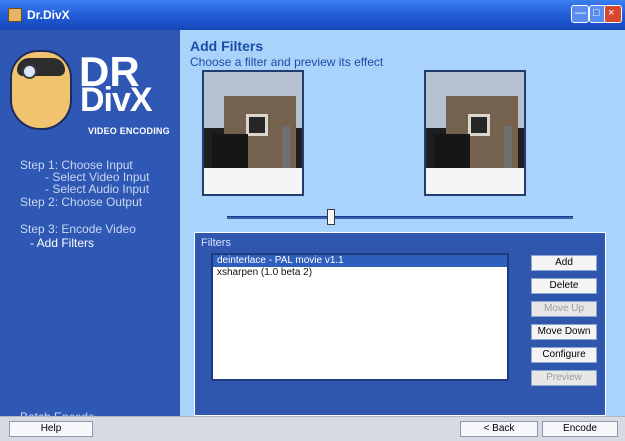  What do you see at coordinates (216, 243) in the screenshot?
I see `filters-label: Filters` at bounding box center [216, 243].